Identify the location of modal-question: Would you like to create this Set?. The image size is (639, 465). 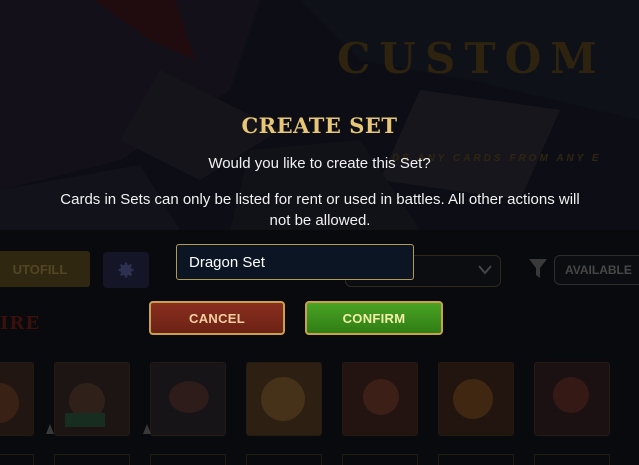
(319, 163).